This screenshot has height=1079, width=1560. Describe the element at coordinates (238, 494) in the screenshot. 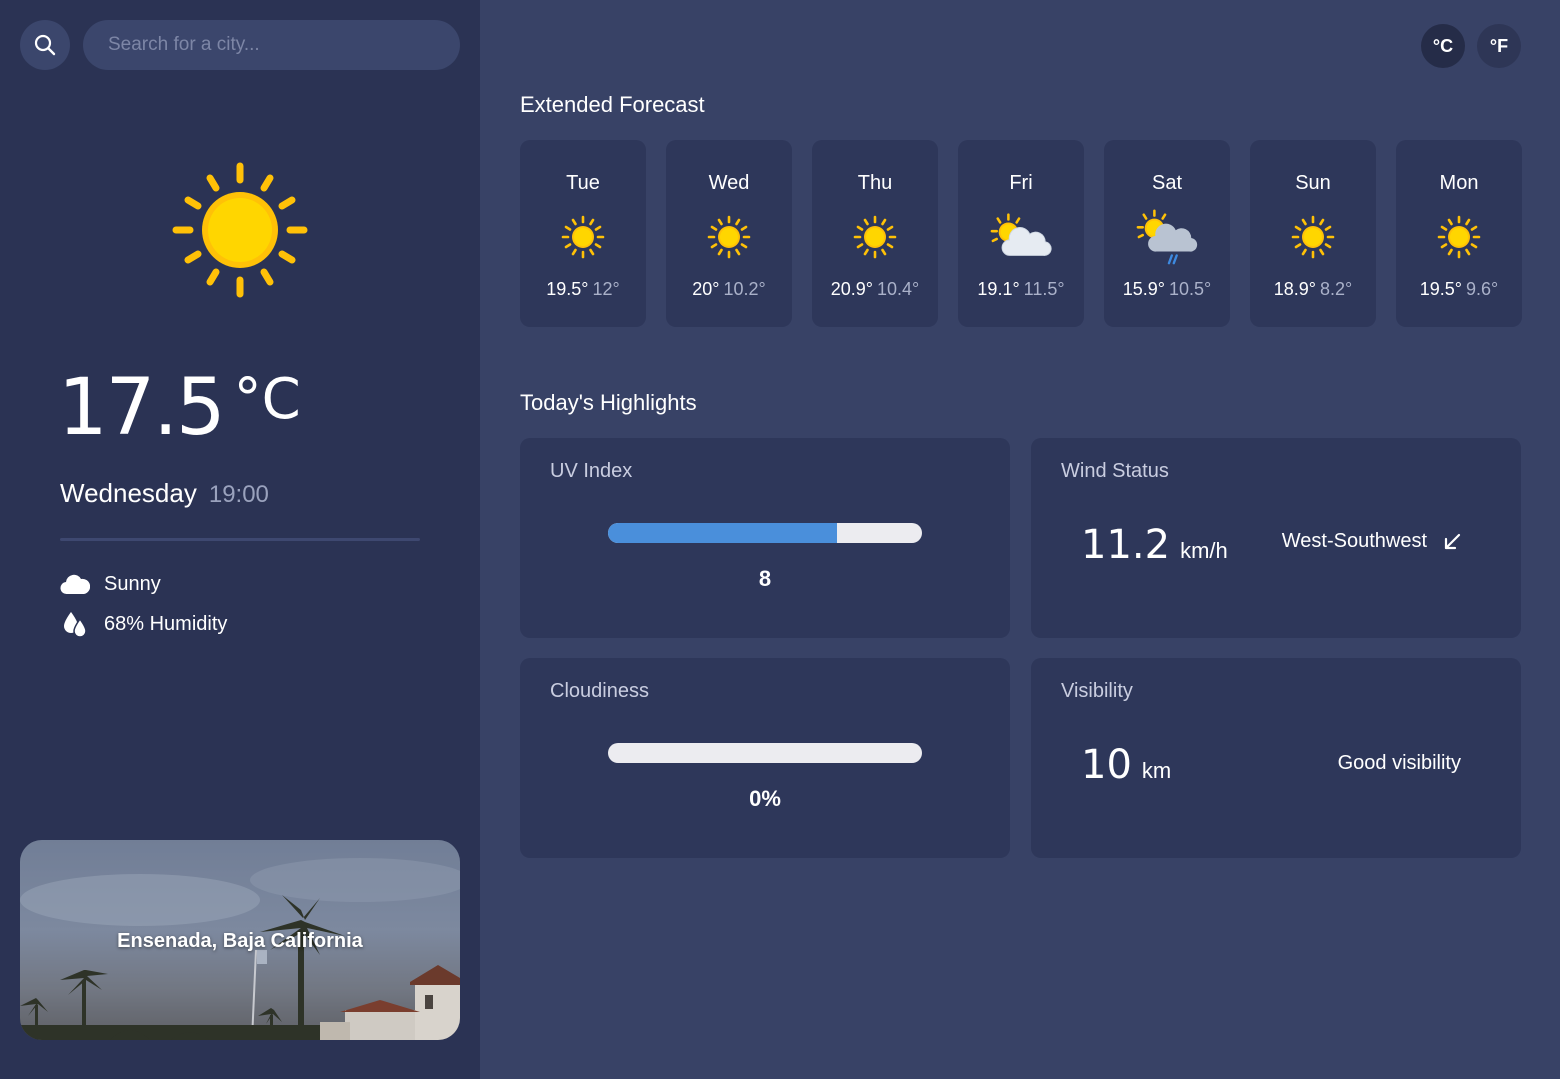

I see `current-time: 19:00` at that location.